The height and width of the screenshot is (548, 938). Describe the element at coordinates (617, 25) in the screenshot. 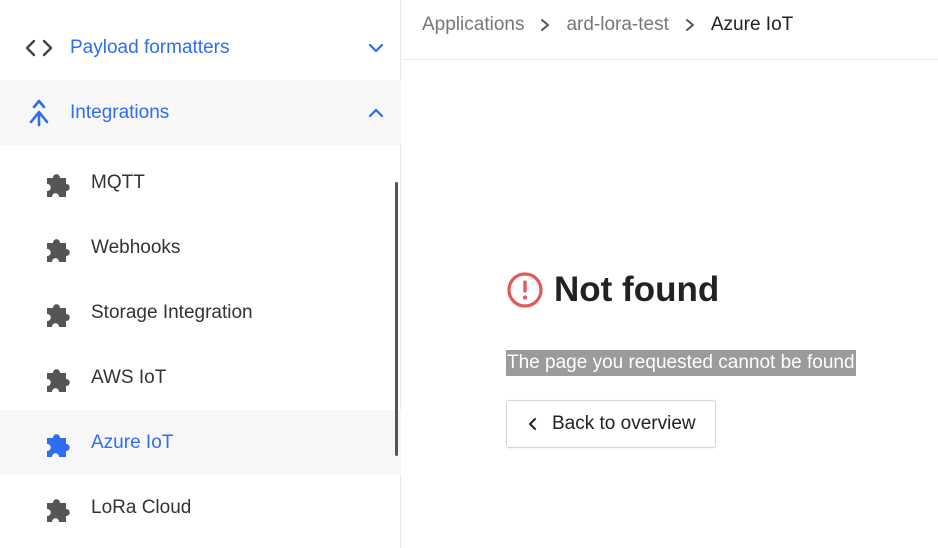

I see `breadcrumb-application: ard-lora-test` at that location.